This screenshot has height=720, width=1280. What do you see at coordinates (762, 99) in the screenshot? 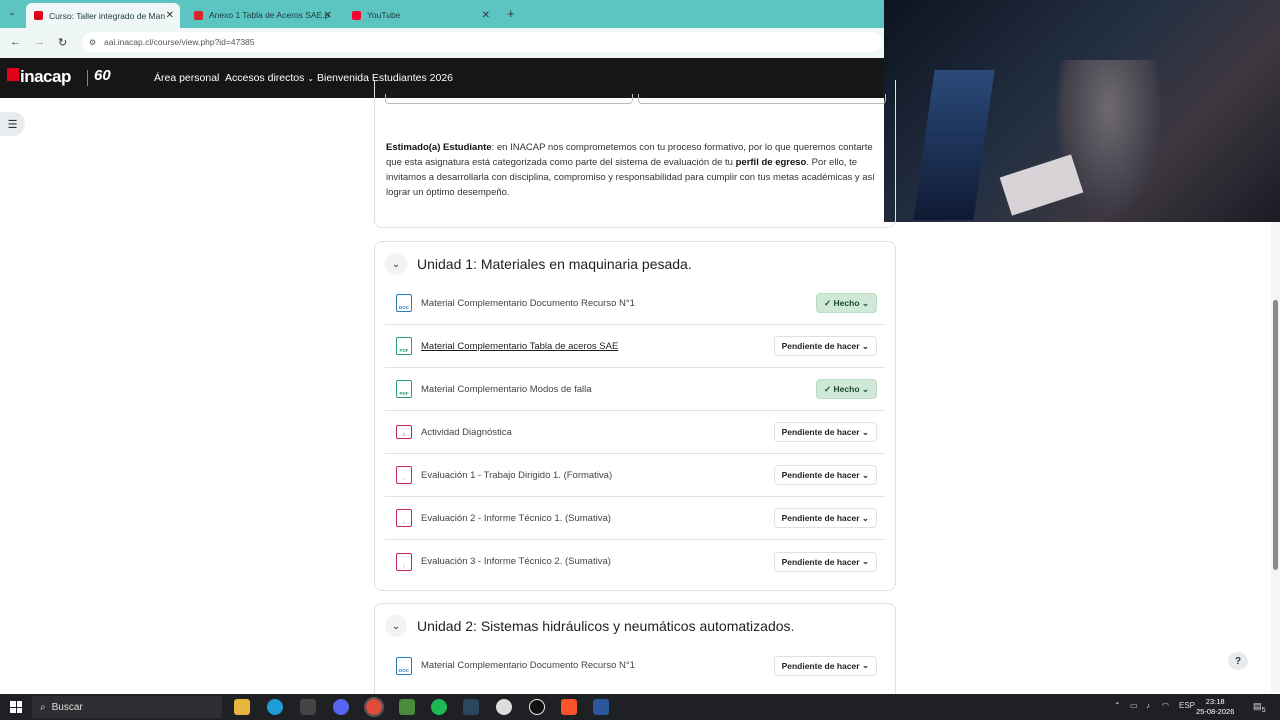
I see `intro-field-right` at bounding box center [762, 99].